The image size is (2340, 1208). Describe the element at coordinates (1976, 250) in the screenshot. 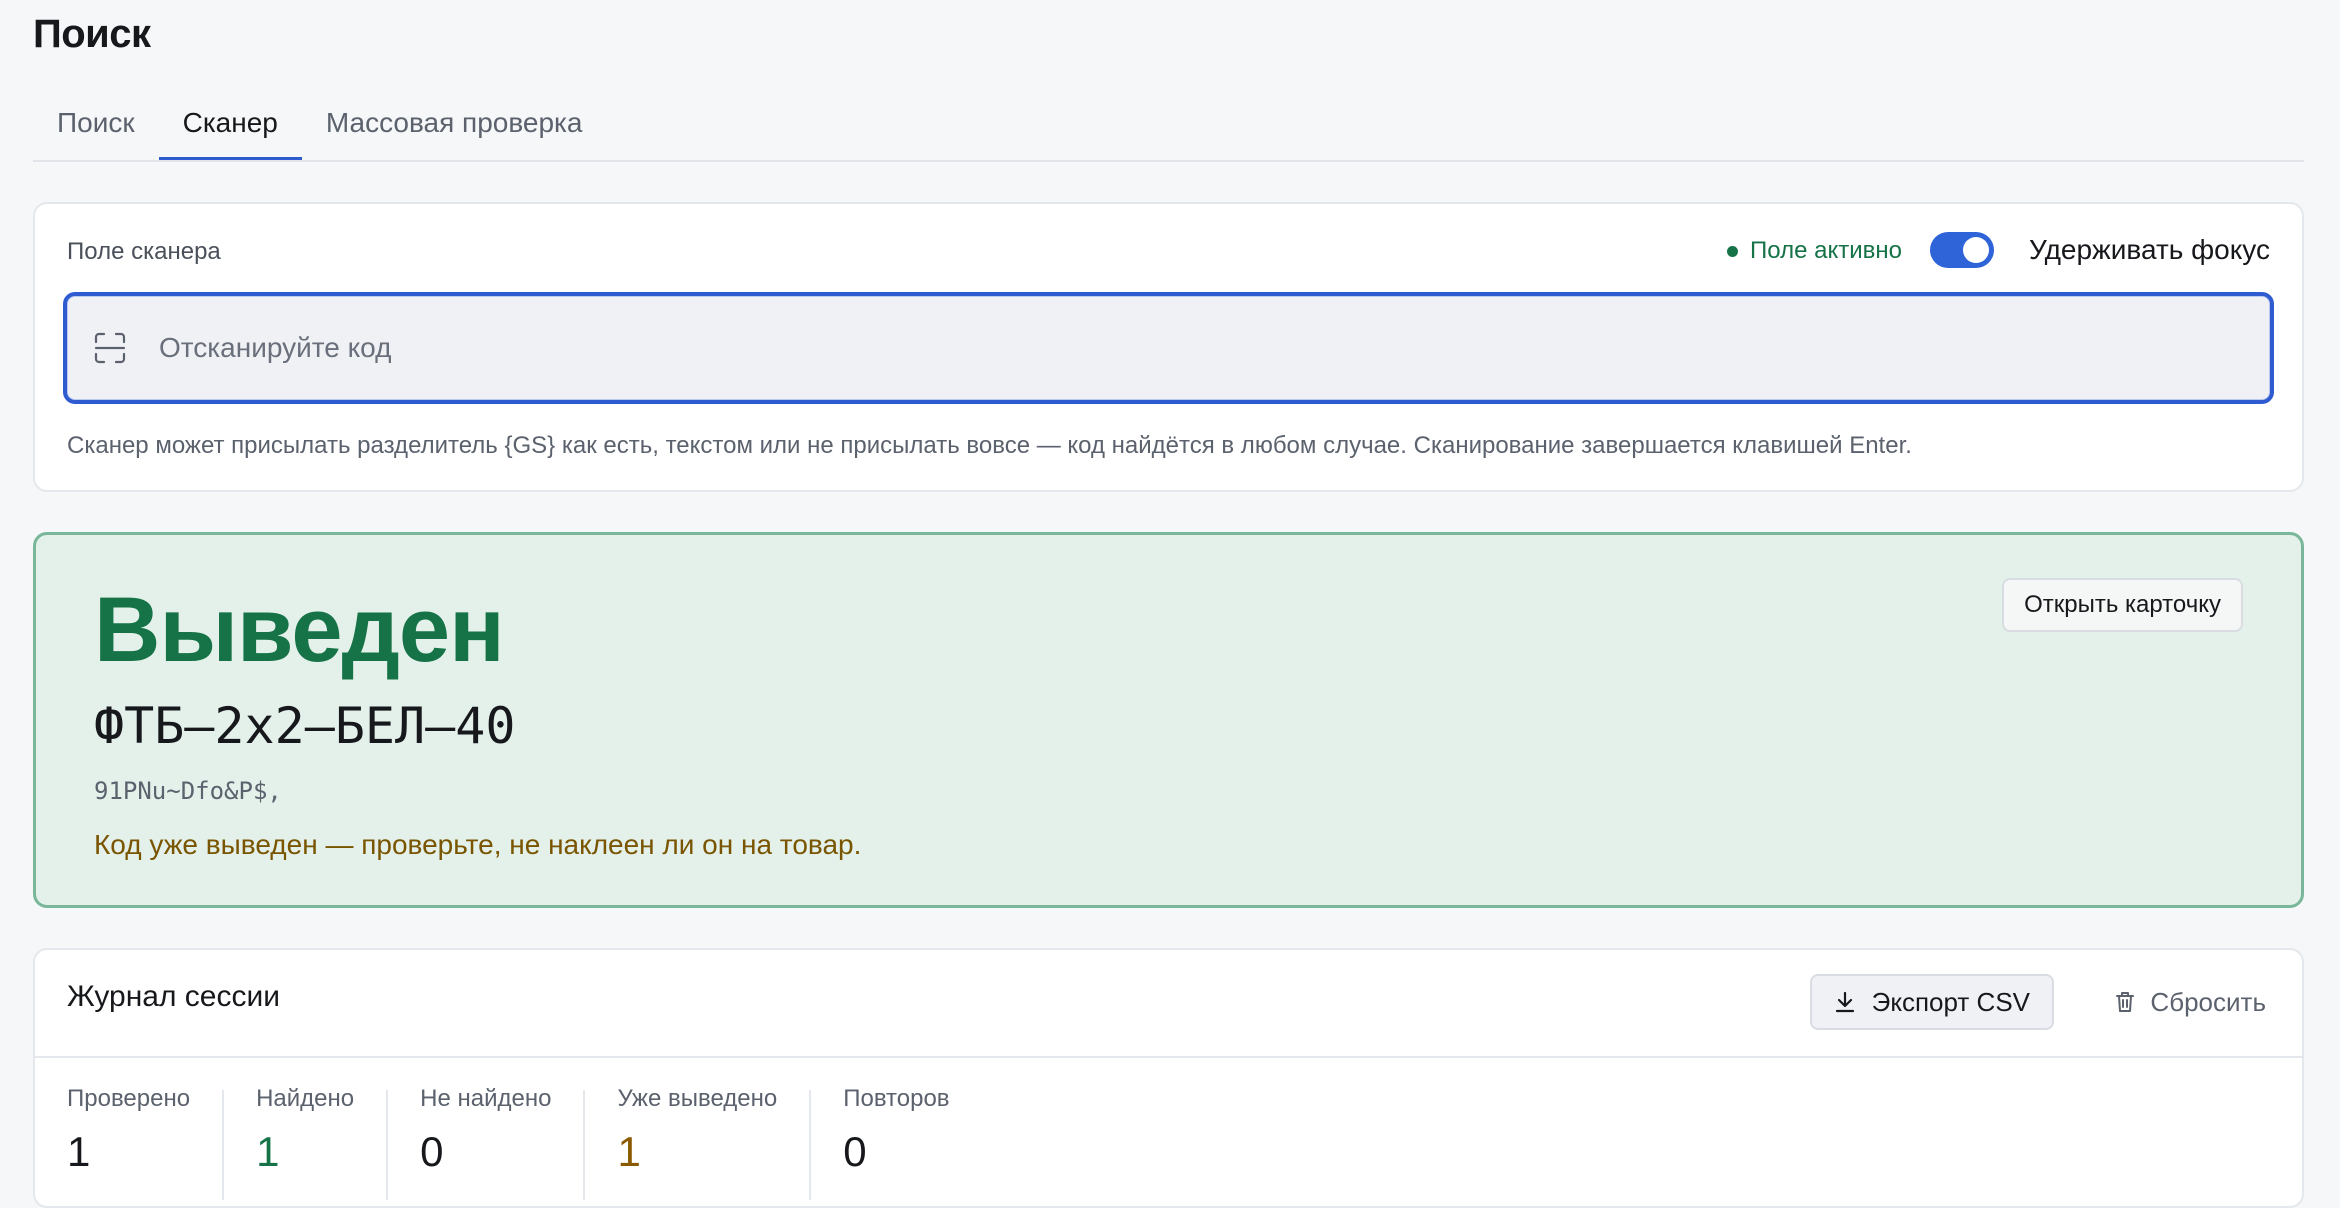

I see `toggle-knob` at that location.